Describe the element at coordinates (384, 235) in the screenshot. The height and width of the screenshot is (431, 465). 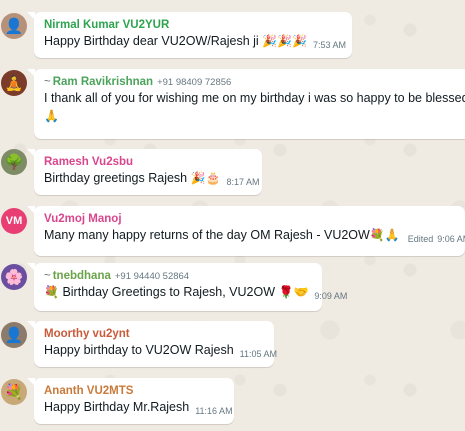
I see `bouquet-folded-hands-emoji: 💐🙏` at that location.